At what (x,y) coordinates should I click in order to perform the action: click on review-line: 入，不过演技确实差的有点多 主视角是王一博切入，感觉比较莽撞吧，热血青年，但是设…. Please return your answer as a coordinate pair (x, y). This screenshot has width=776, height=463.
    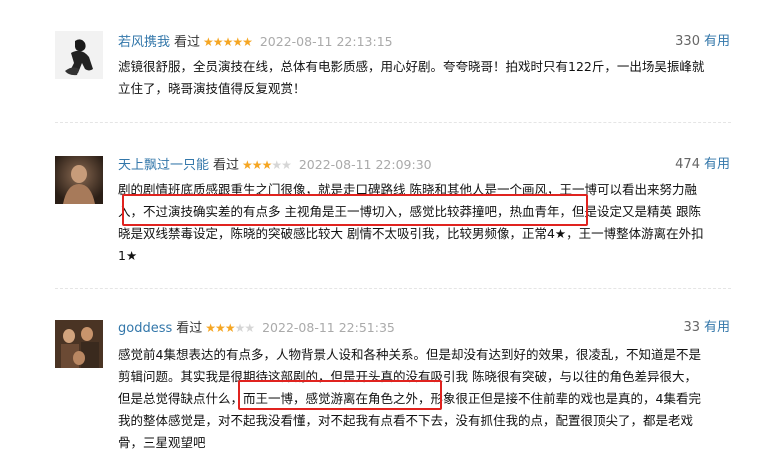
    Looking at the image, I should click on (409, 211).